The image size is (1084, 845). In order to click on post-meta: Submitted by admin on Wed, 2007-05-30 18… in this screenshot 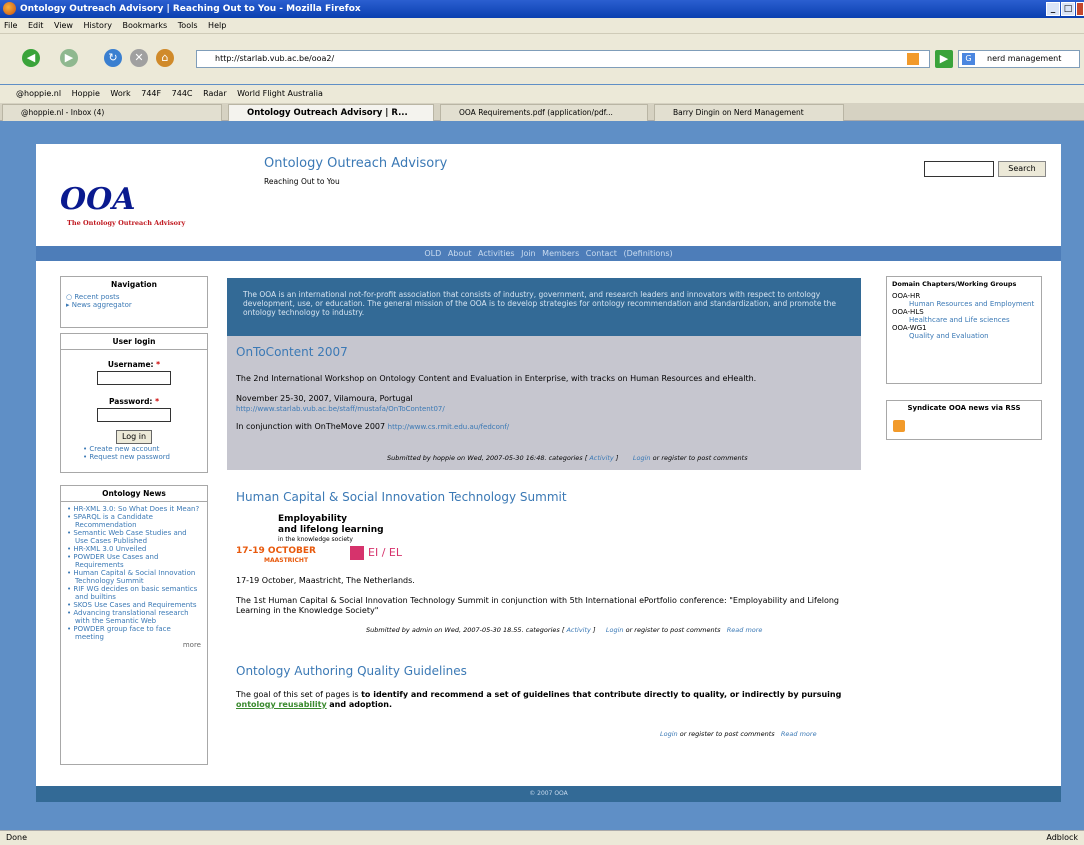, I will do `click(564, 630)`.